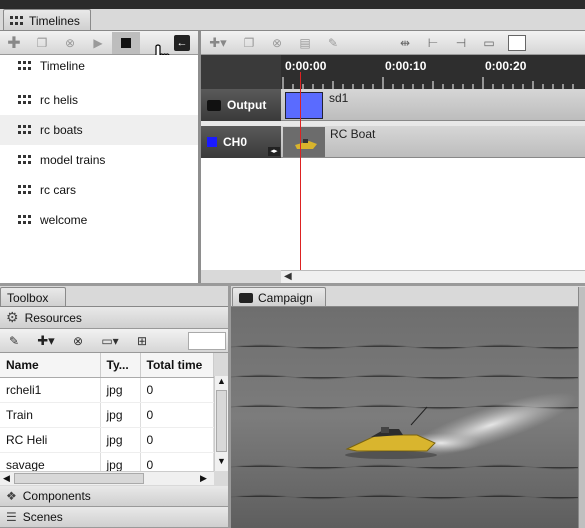 The image size is (585, 528). I want to click on list-item: rc cars, so click(99, 190).